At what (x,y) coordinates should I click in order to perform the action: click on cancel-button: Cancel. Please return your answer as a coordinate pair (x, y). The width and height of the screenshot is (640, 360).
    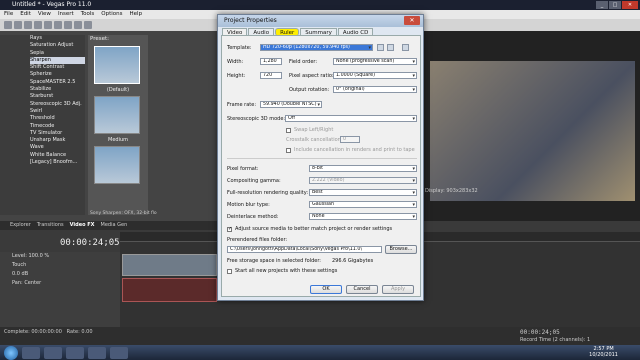
    Looking at the image, I should click on (362, 289).